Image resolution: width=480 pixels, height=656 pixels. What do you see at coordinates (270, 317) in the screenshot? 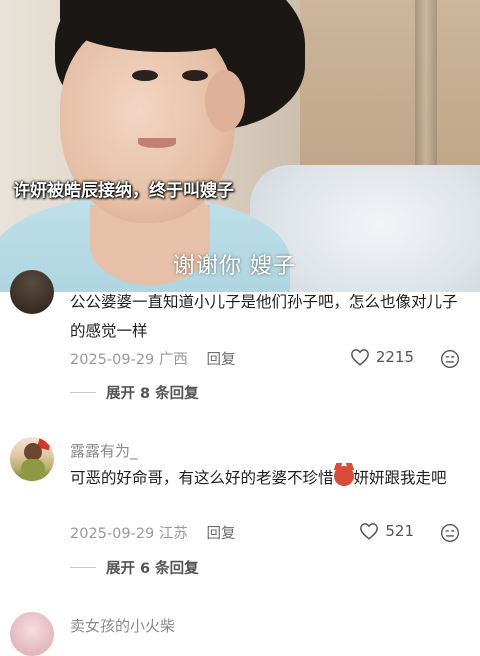
I see `comment-text: 公公婆婆一直知道小儿子是他们孙子吧，怎么也像对儿子的感觉一样` at bounding box center [270, 317].